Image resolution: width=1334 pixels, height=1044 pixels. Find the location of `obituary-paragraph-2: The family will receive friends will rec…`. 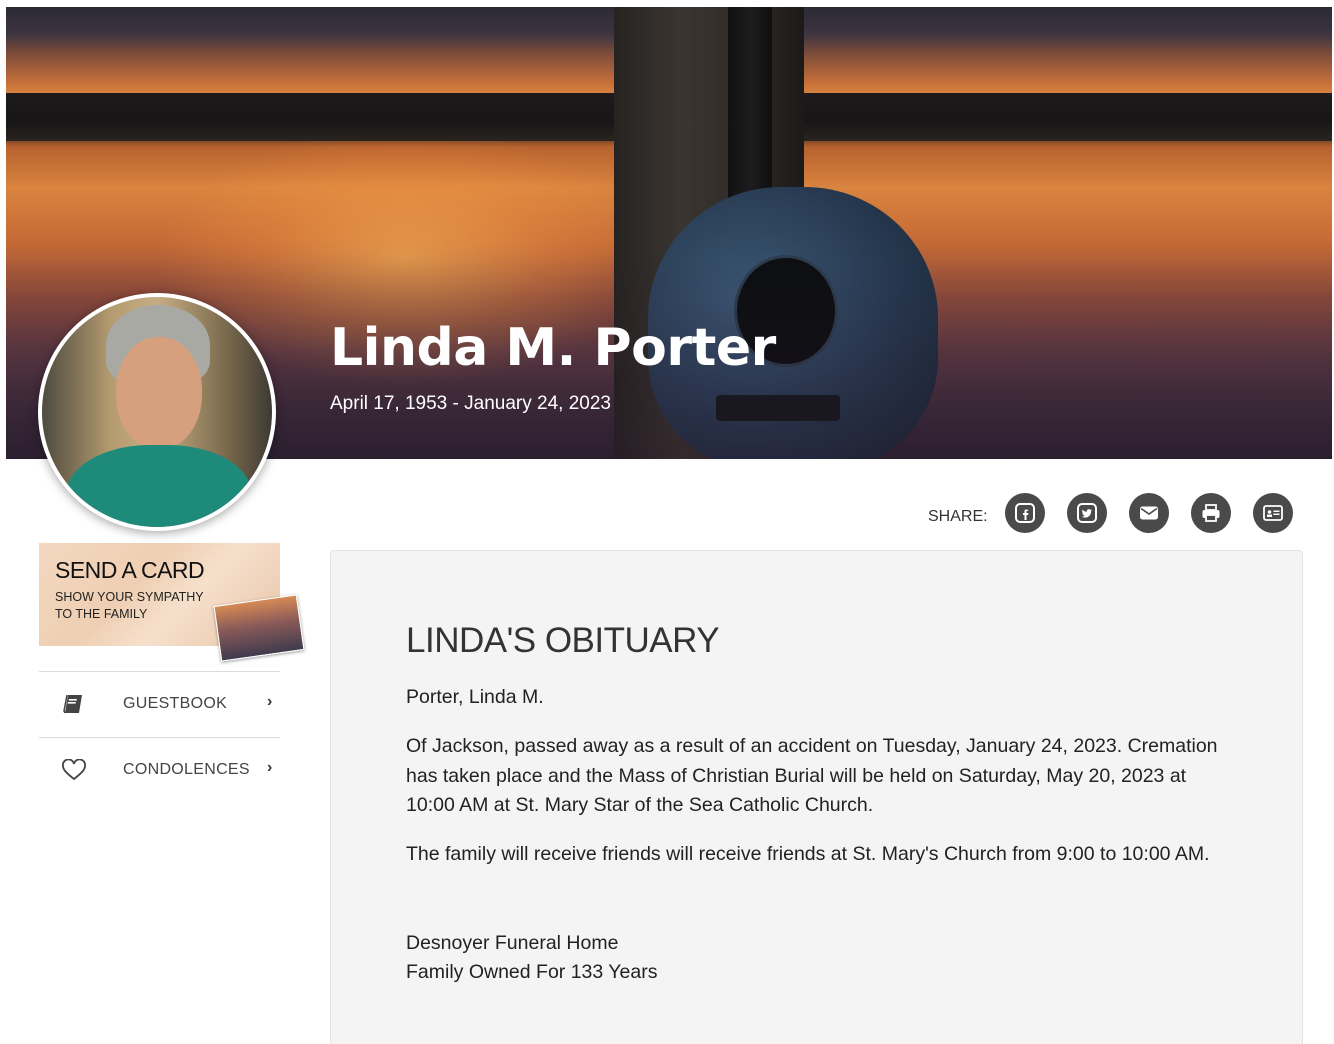

obituary-paragraph-2: The family will receive friends will rec… is located at coordinates (808, 854).